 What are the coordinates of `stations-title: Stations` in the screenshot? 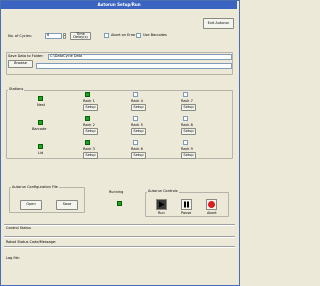 It's located at (16, 89).